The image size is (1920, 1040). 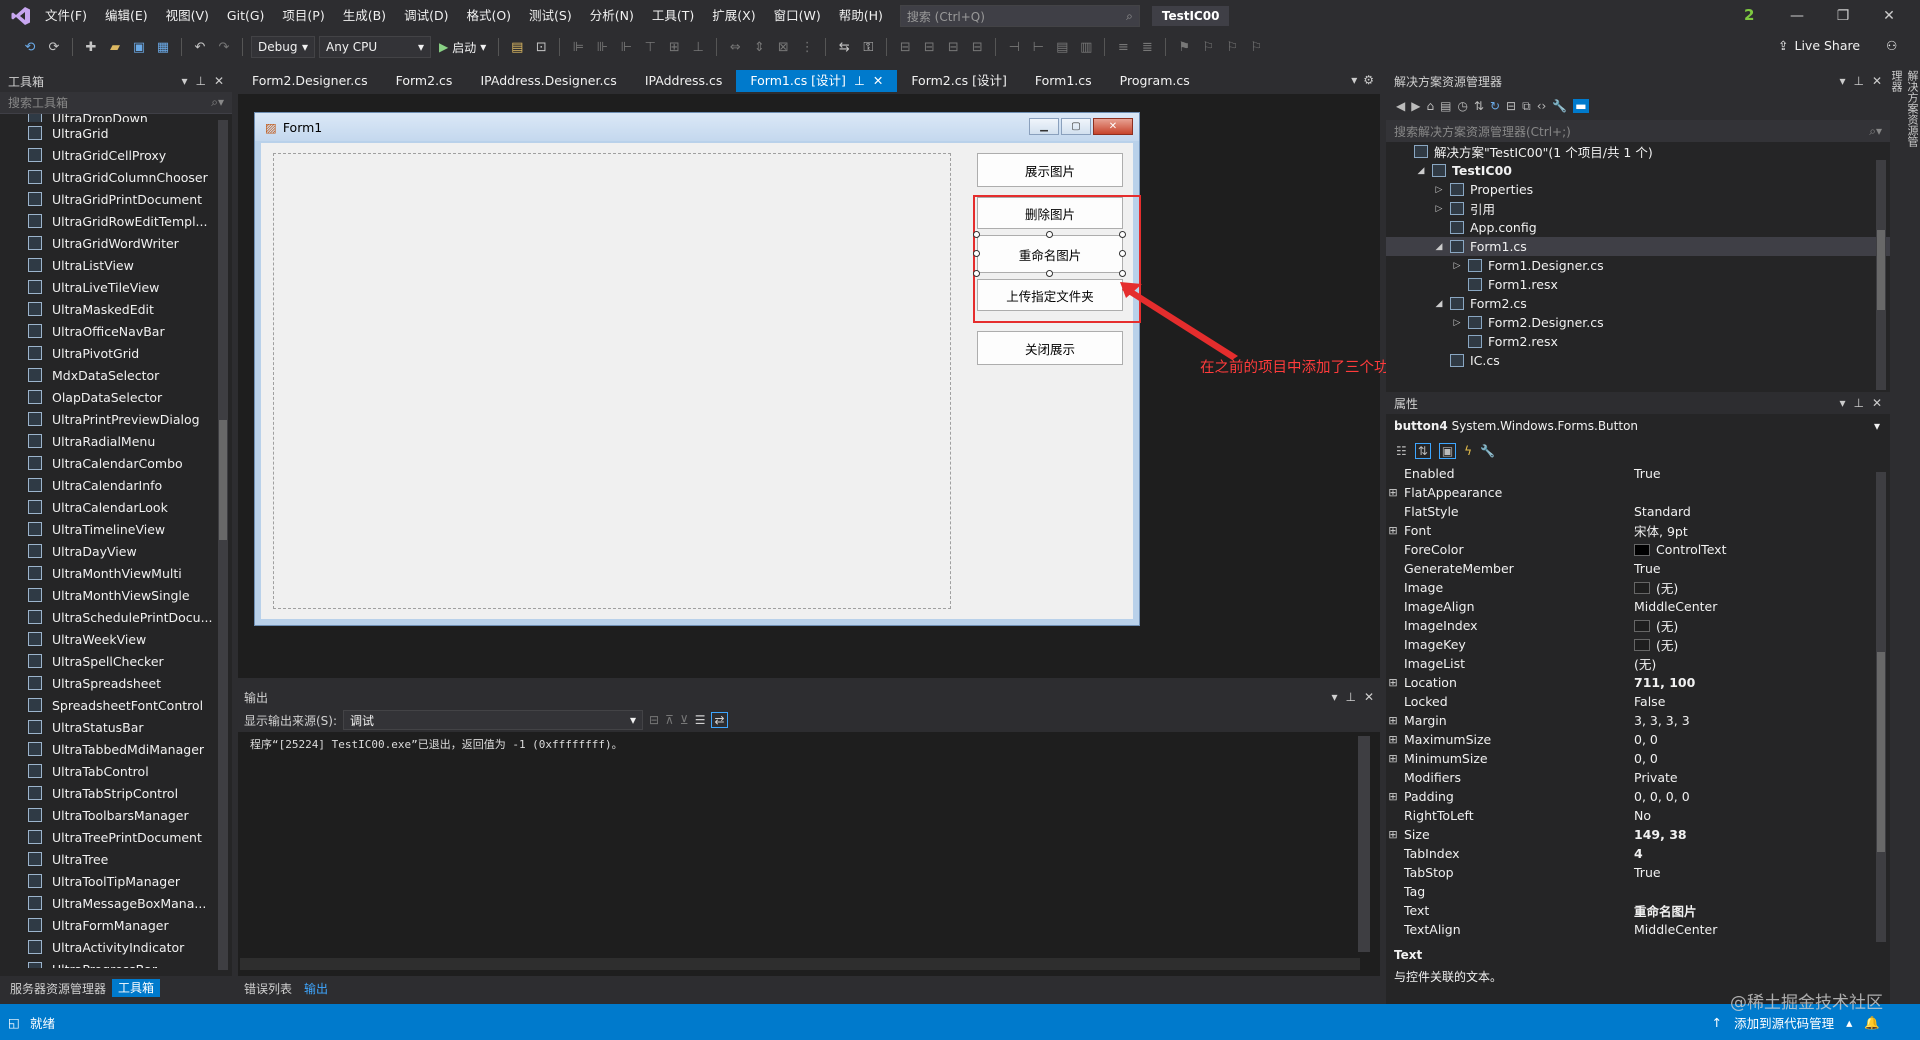 What do you see at coordinates (1468, 451) in the screenshot?
I see `events-icon: ϟ` at bounding box center [1468, 451].